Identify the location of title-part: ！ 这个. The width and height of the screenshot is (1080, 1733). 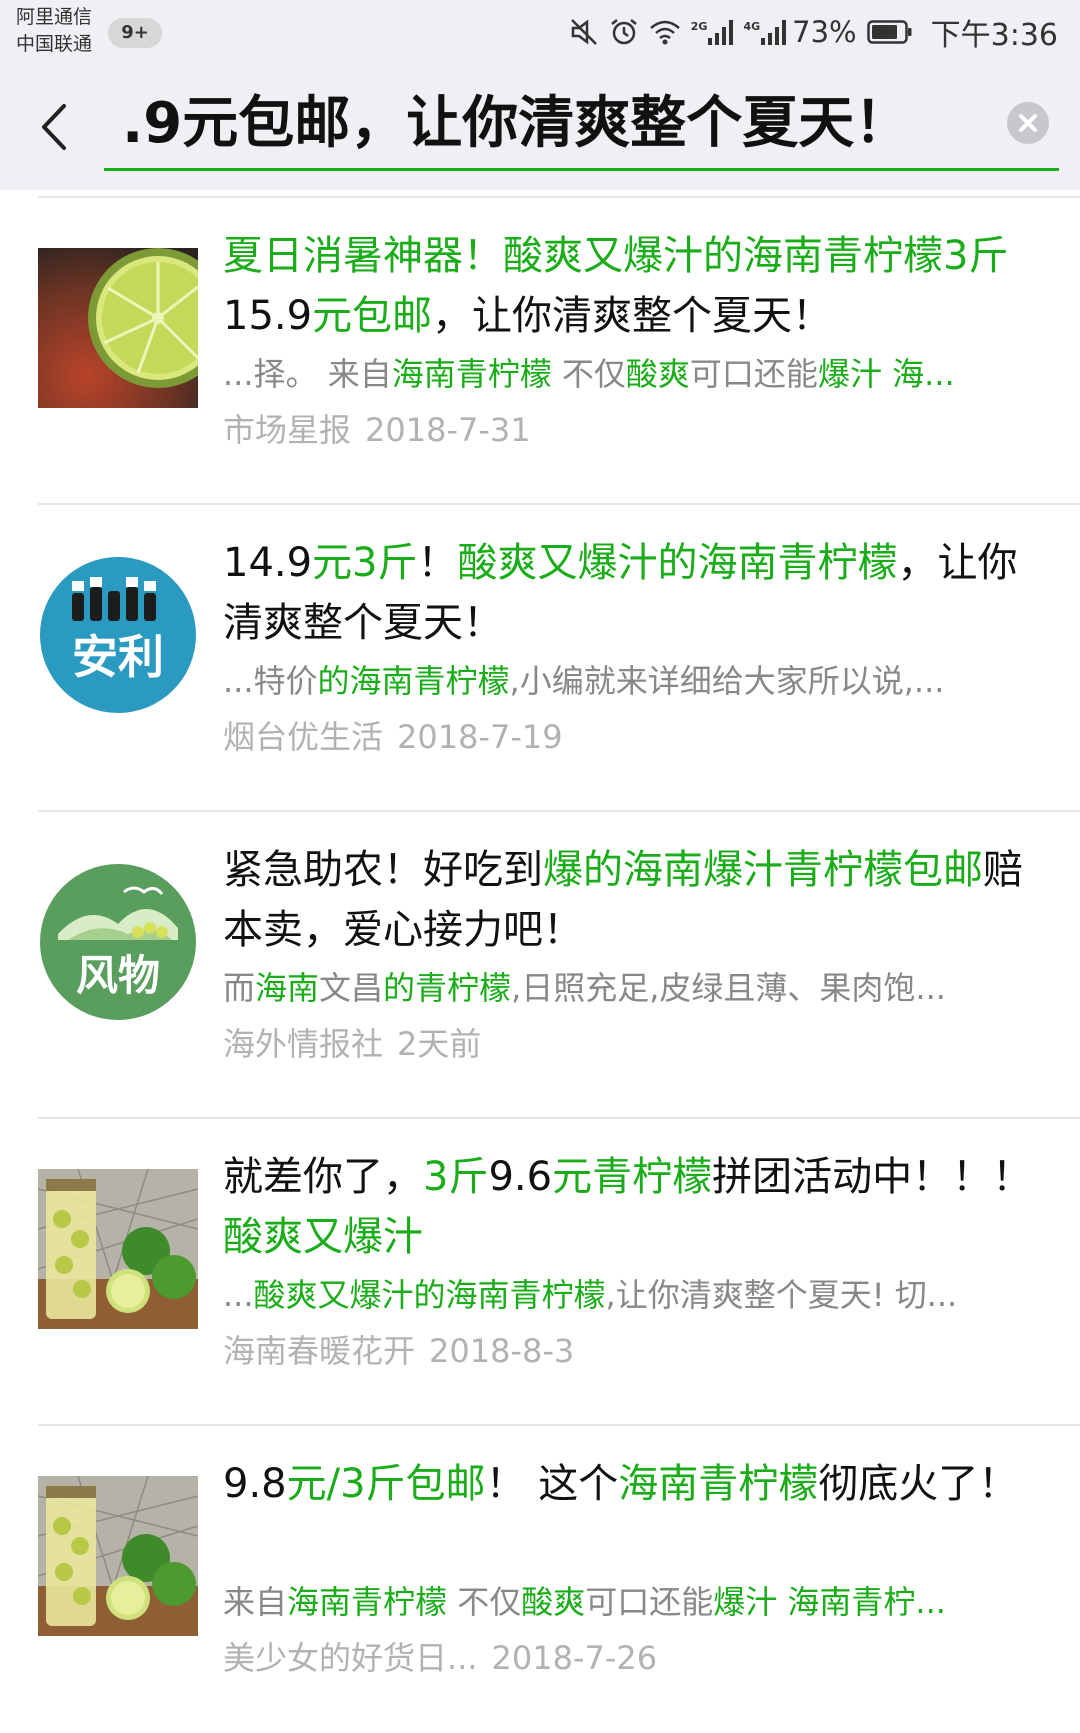
(552, 1484).